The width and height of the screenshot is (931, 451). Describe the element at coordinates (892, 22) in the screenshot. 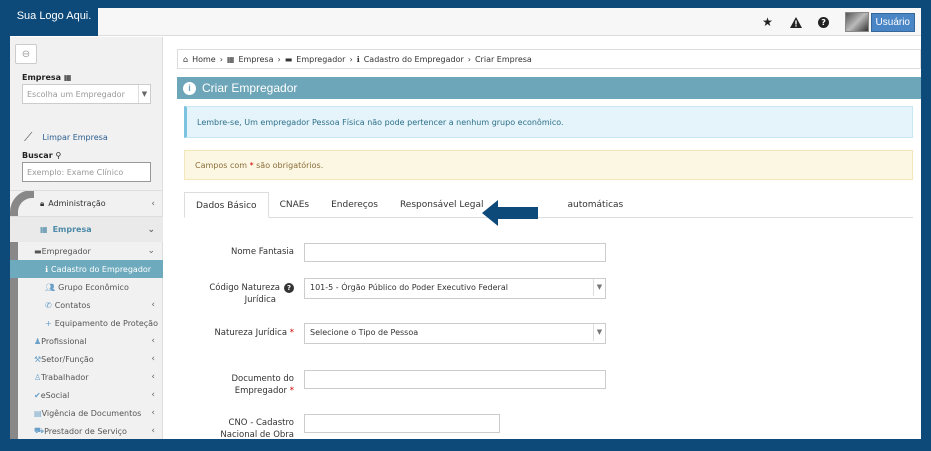

I see `user-menu-button: Usuário` at that location.